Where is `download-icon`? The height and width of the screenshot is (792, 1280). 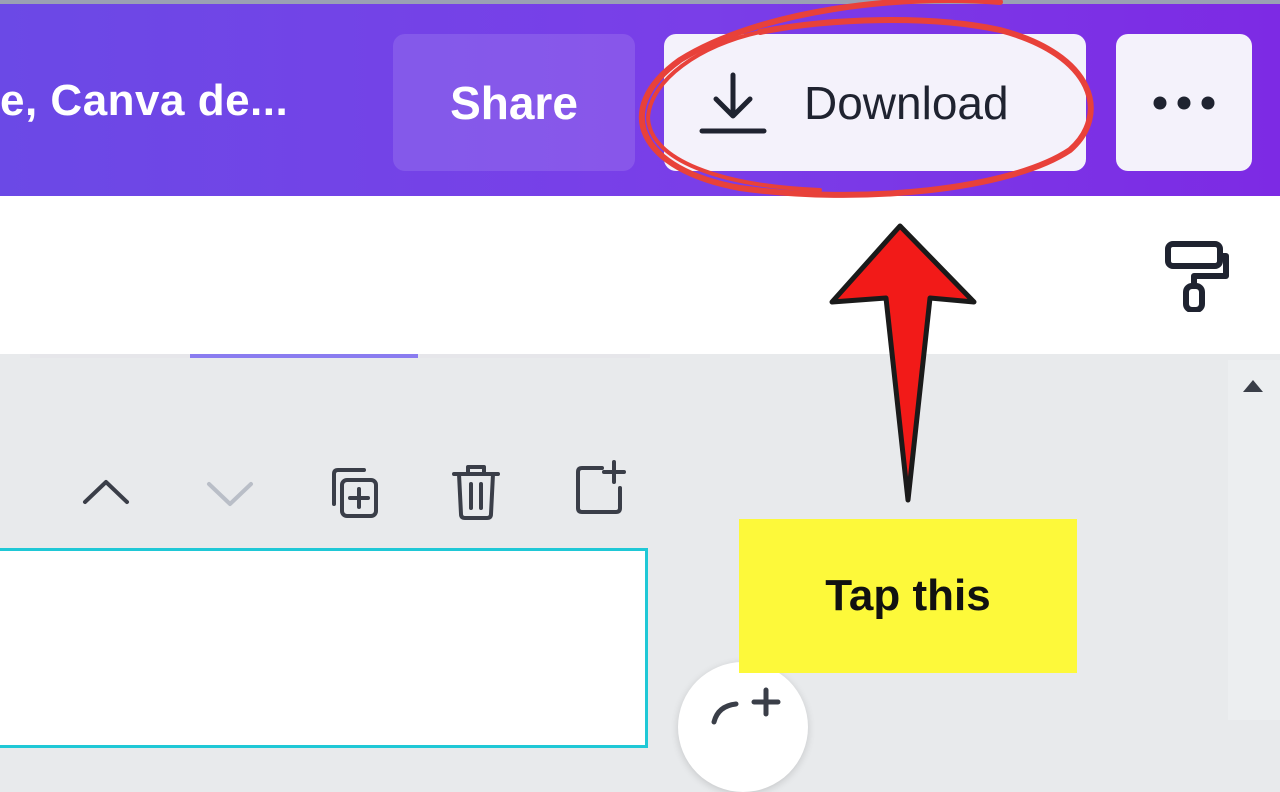
download-icon is located at coordinates (733, 102).